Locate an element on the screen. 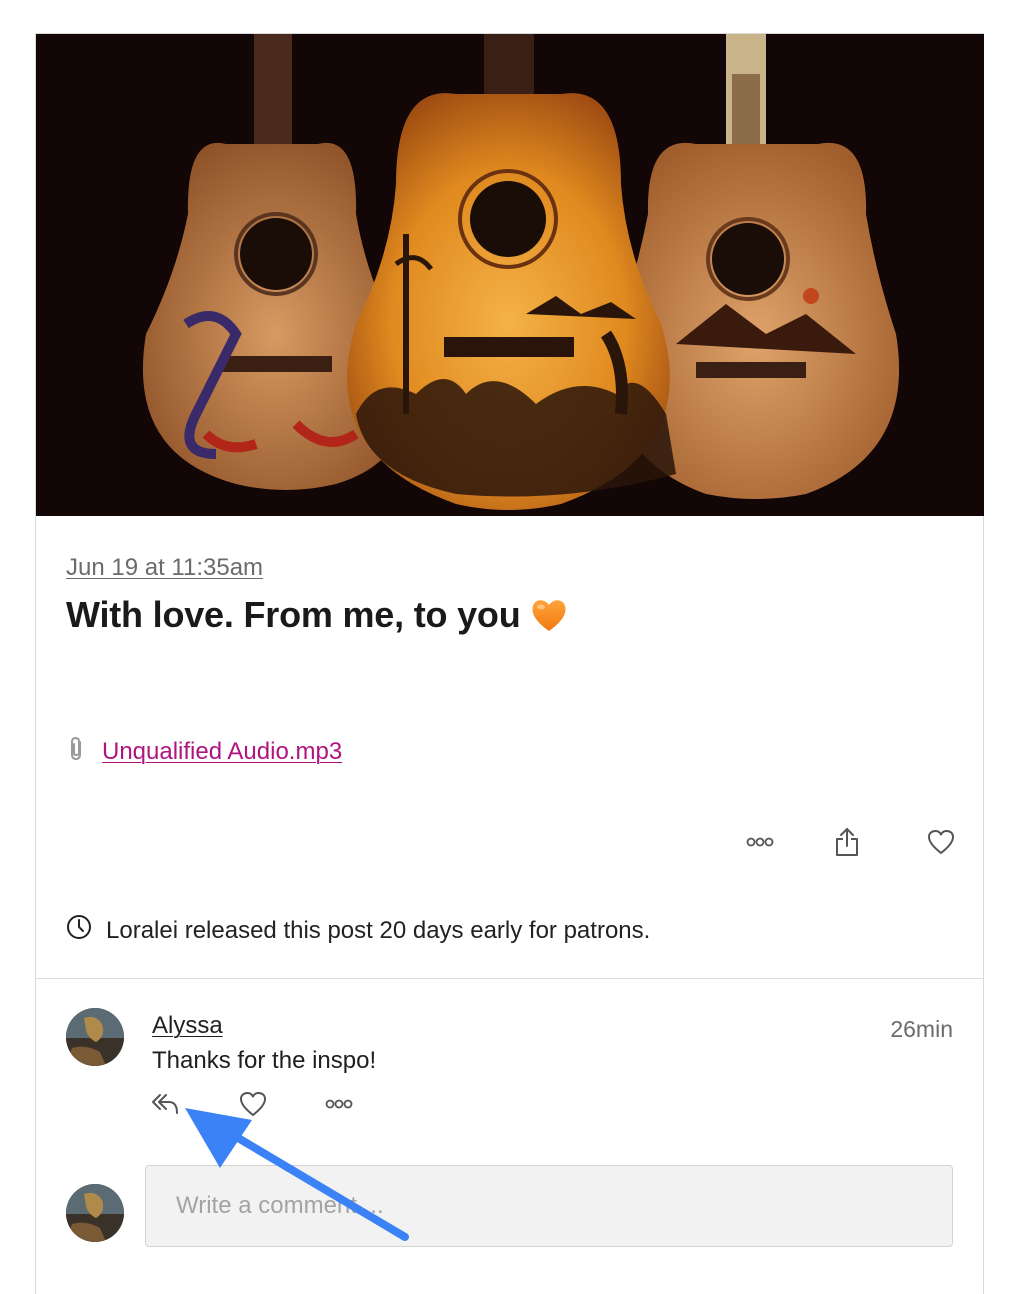 This screenshot has width=1020, height=1294. comments-divider is located at coordinates (510, 978).